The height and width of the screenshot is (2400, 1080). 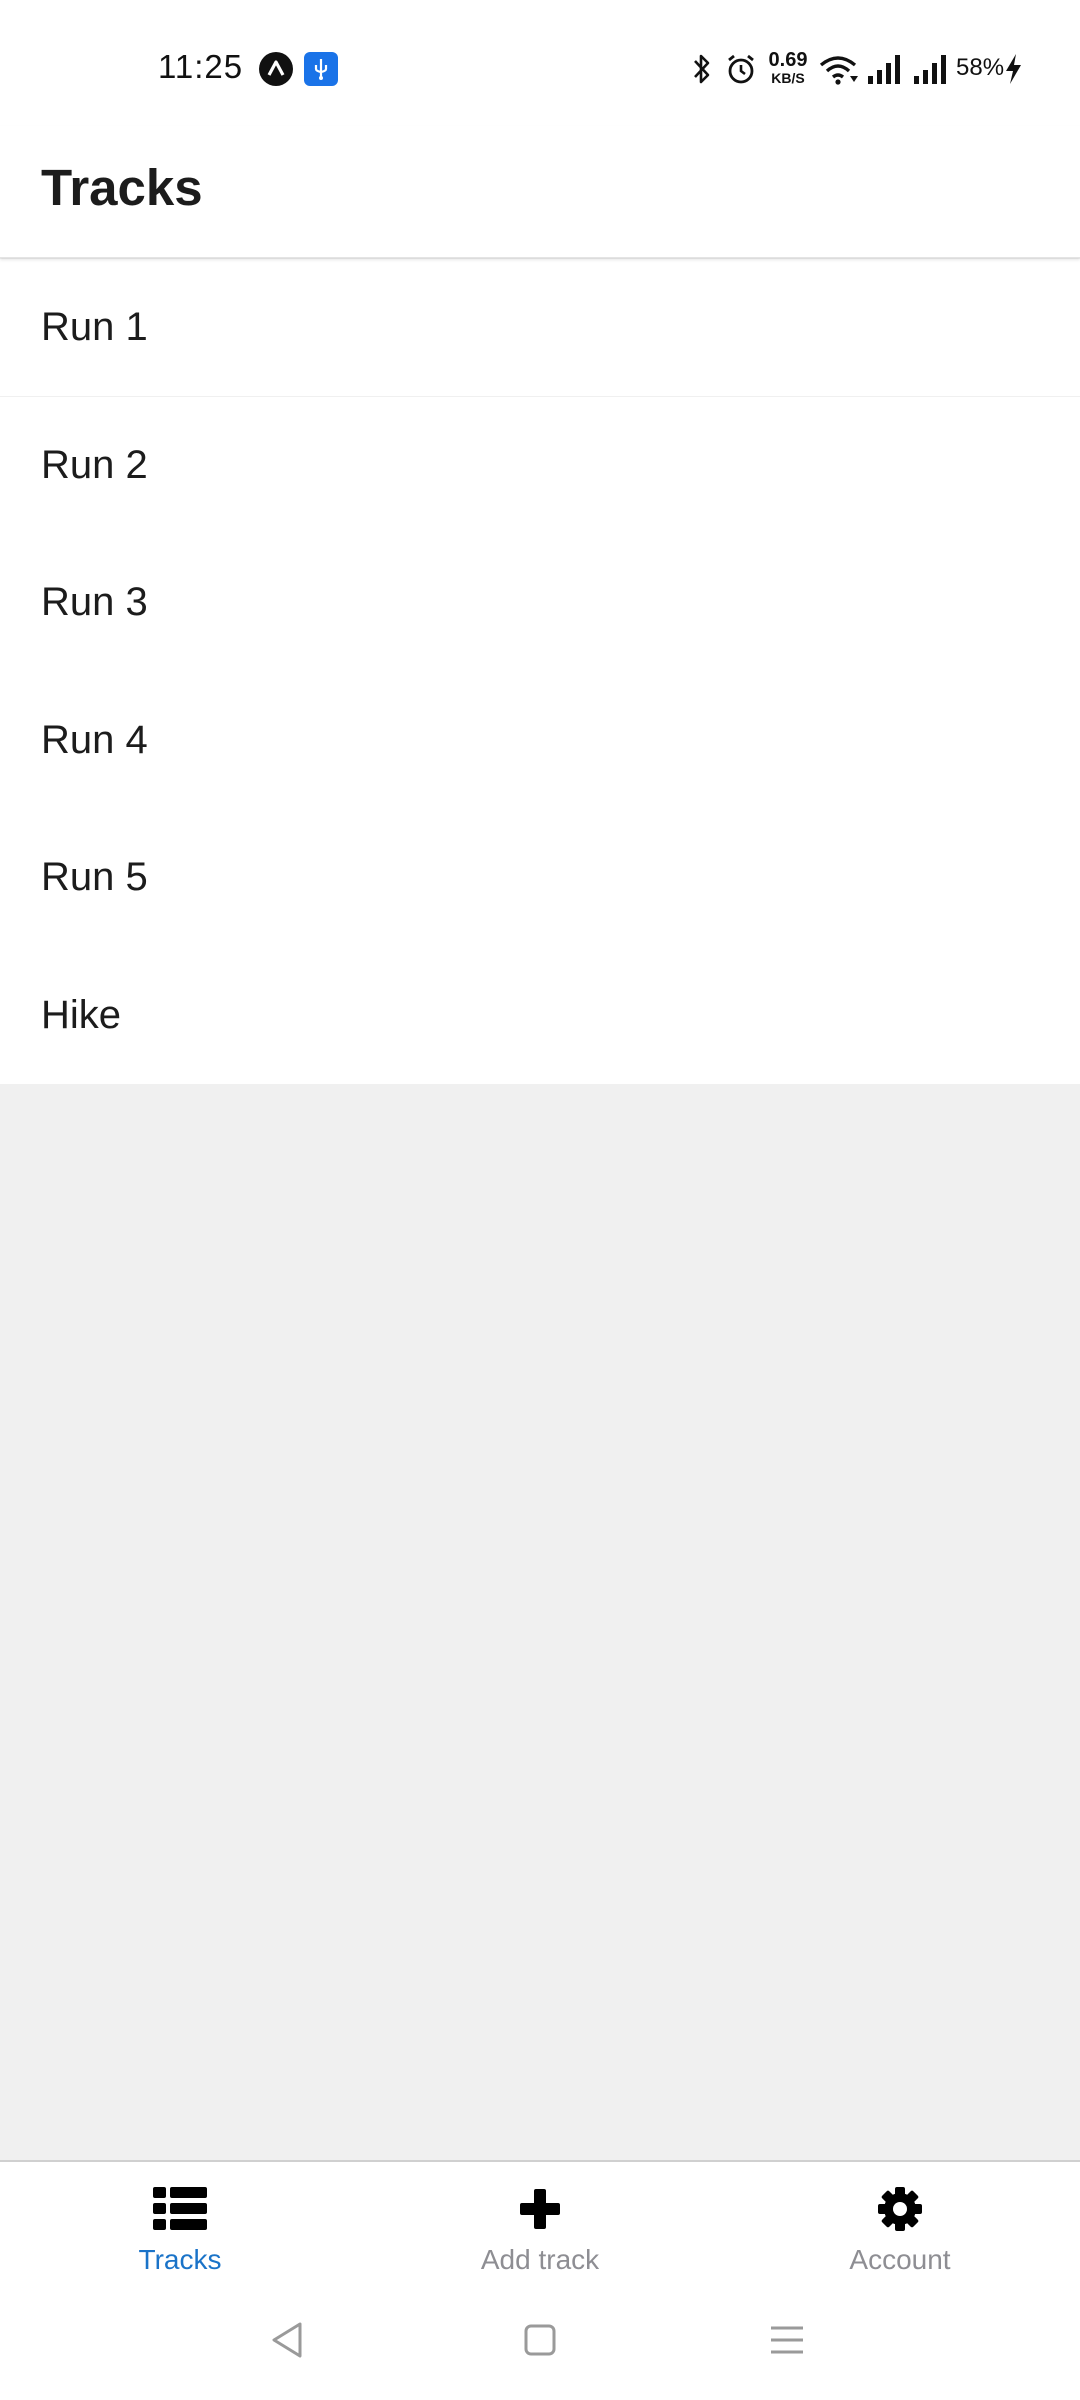 I want to click on bottom-tab-bar: Tracks Add track Account, so click(x=540, y=2221).